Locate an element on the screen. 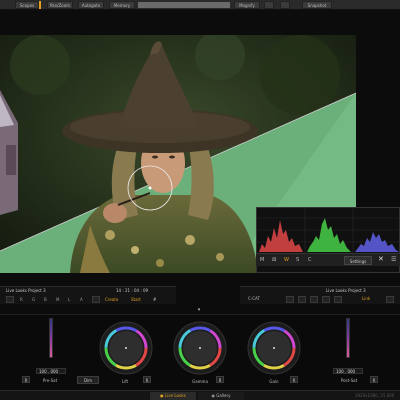  lift-reset-button: R is located at coordinates (147, 379).